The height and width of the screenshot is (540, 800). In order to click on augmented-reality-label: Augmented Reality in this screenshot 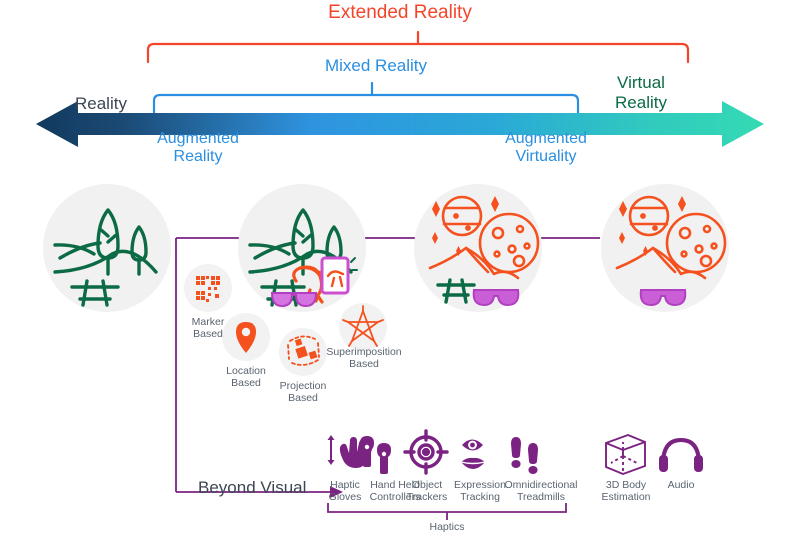, I will do `click(198, 148)`.